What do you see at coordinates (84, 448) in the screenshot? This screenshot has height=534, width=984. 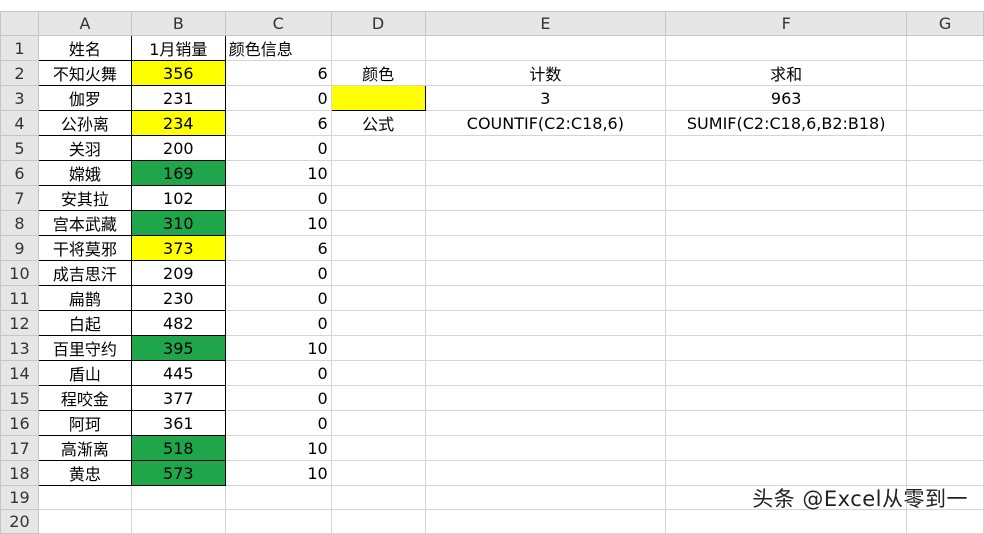 I see `cell-a17: 高渐离` at bounding box center [84, 448].